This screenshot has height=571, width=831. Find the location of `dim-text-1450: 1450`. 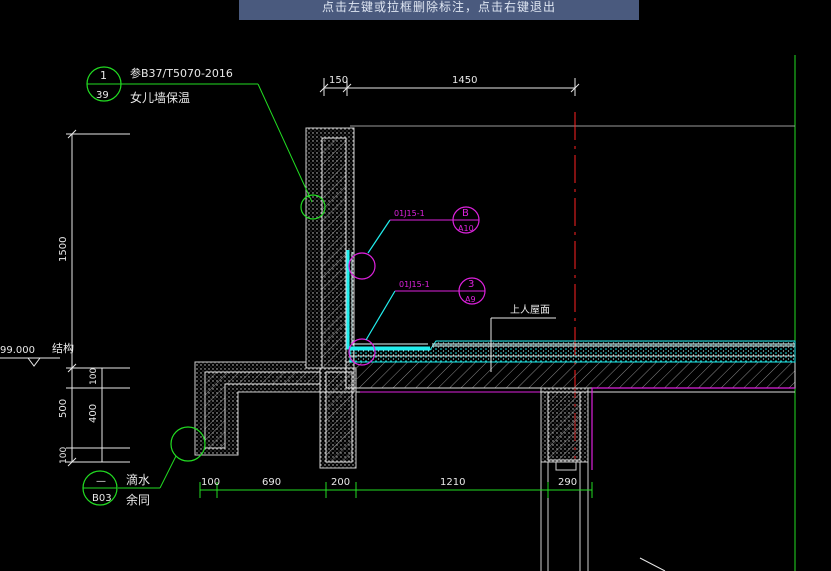

dim-text-1450: 1450 is located at coordinates (464, 80).